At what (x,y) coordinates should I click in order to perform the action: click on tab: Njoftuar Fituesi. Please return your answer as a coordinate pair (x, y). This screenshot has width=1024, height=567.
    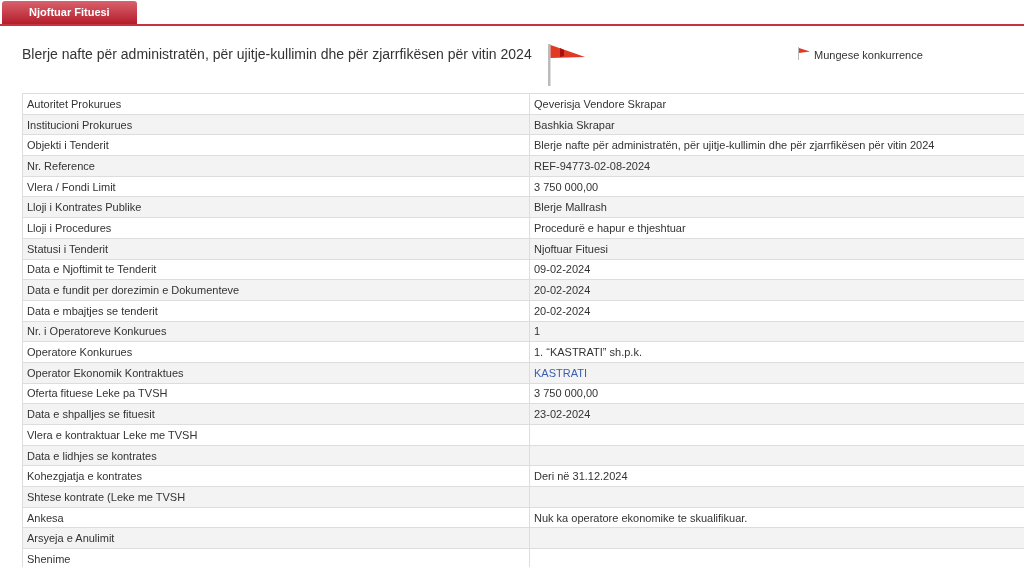
    Looking at the image, I should click on (69, 12).